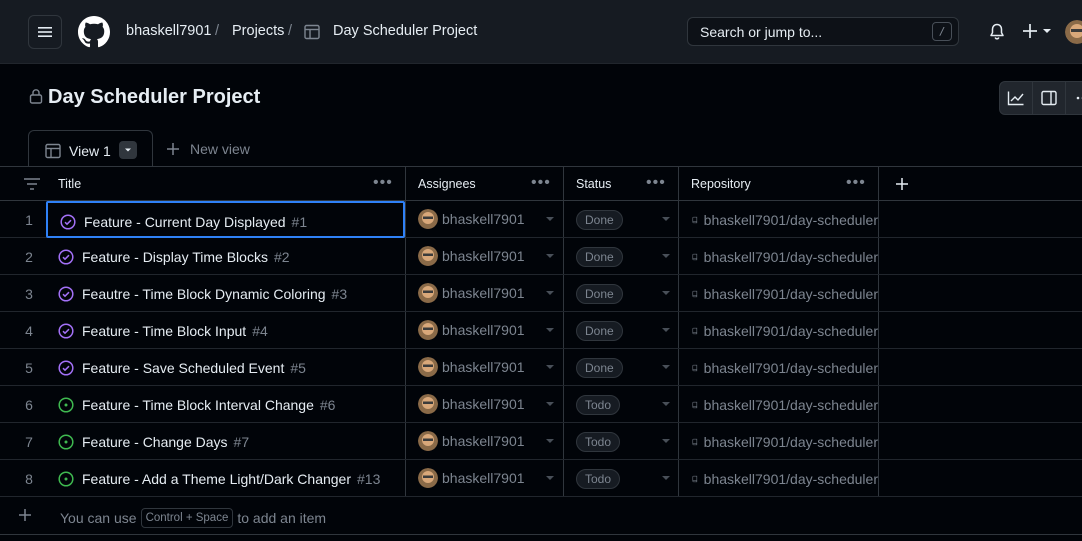 The image size is (1082, 541). I want to click on issue-number: #13, so click(369, 479).